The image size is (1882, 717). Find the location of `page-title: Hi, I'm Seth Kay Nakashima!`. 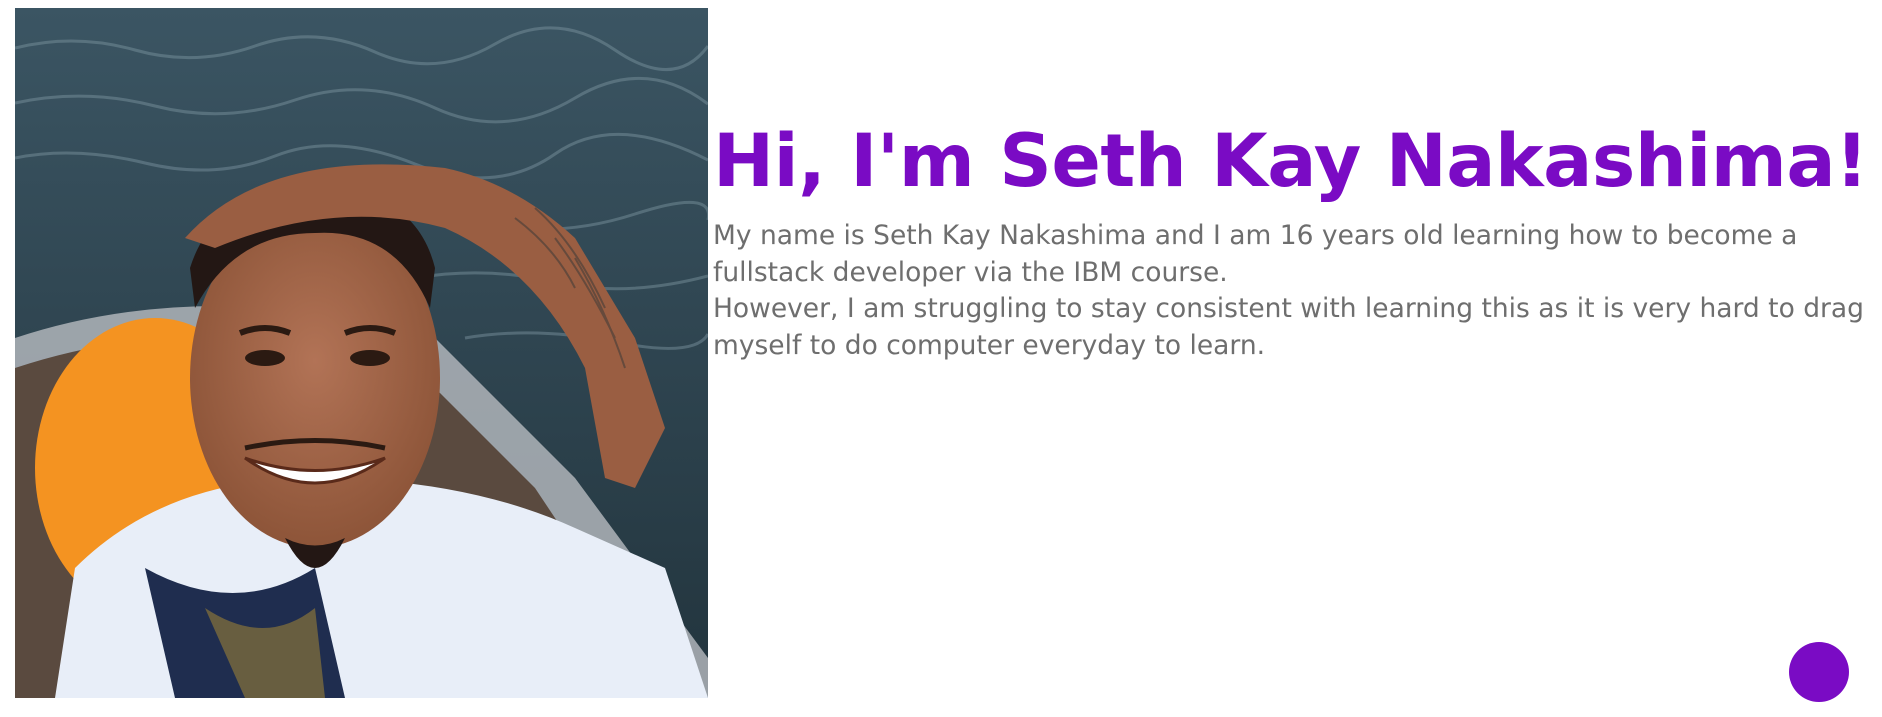

page-title: Hi, I'm Seth Kay Nakashima! is located at coordinates (1290, 161).